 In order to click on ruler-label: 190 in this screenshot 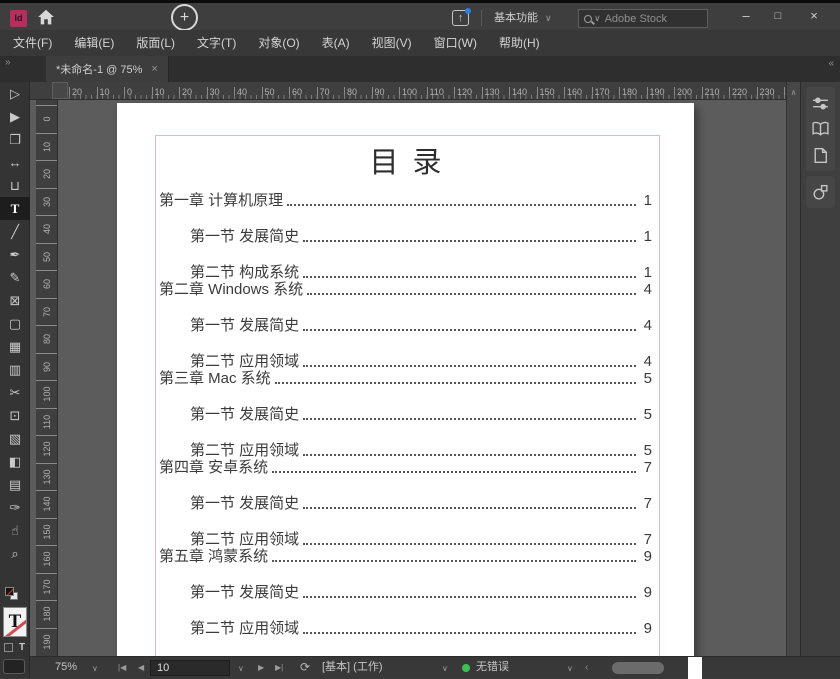, I will do `click(46, 641)`.